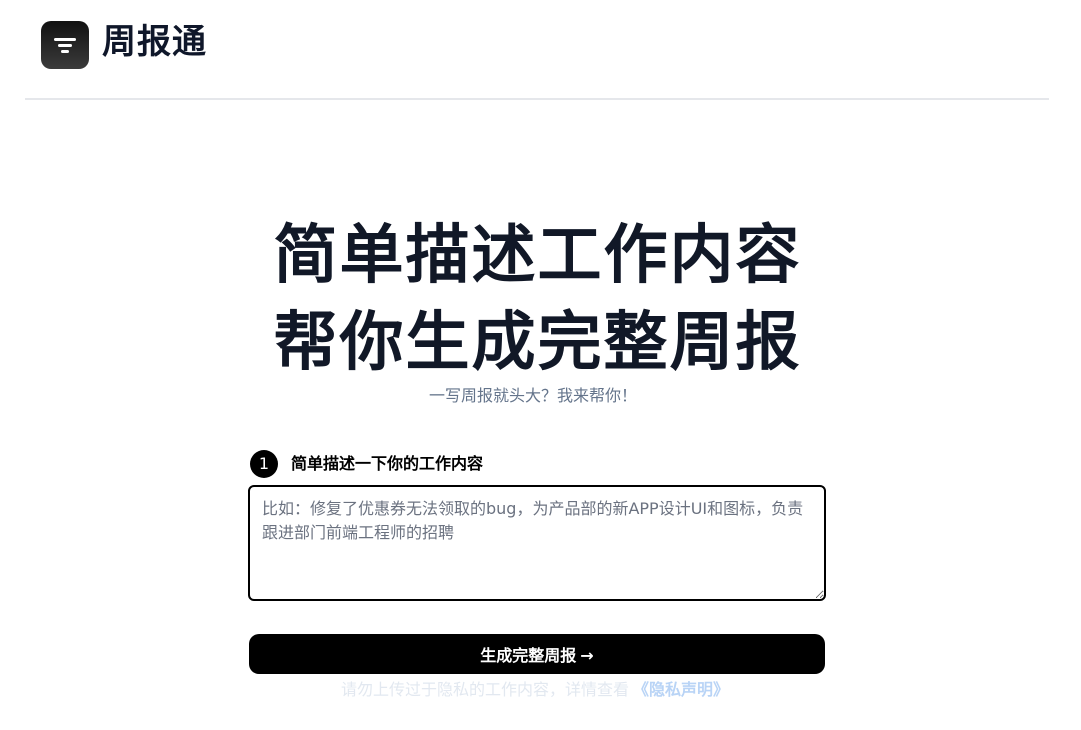 This screenshot has width=1081, height=730. What do you see at coordinates (537, 343) in the screenshot?
I see `hero-title-line-2: 帮你生成完整周报` at bounding box center [537, 343].